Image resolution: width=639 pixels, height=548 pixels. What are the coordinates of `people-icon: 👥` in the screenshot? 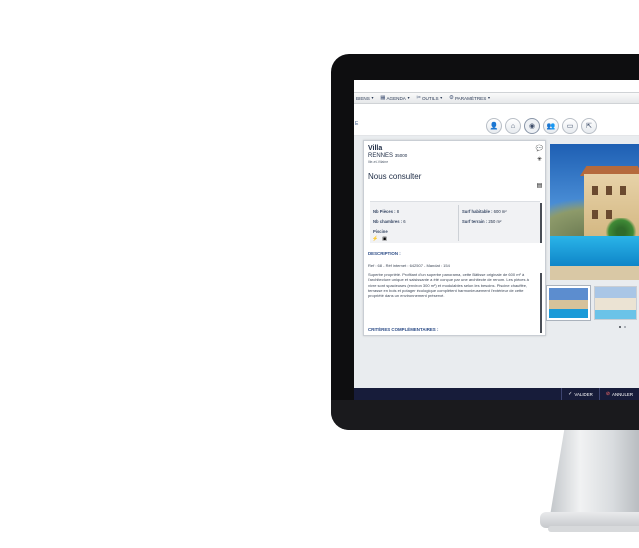 It's located at (551, 126).